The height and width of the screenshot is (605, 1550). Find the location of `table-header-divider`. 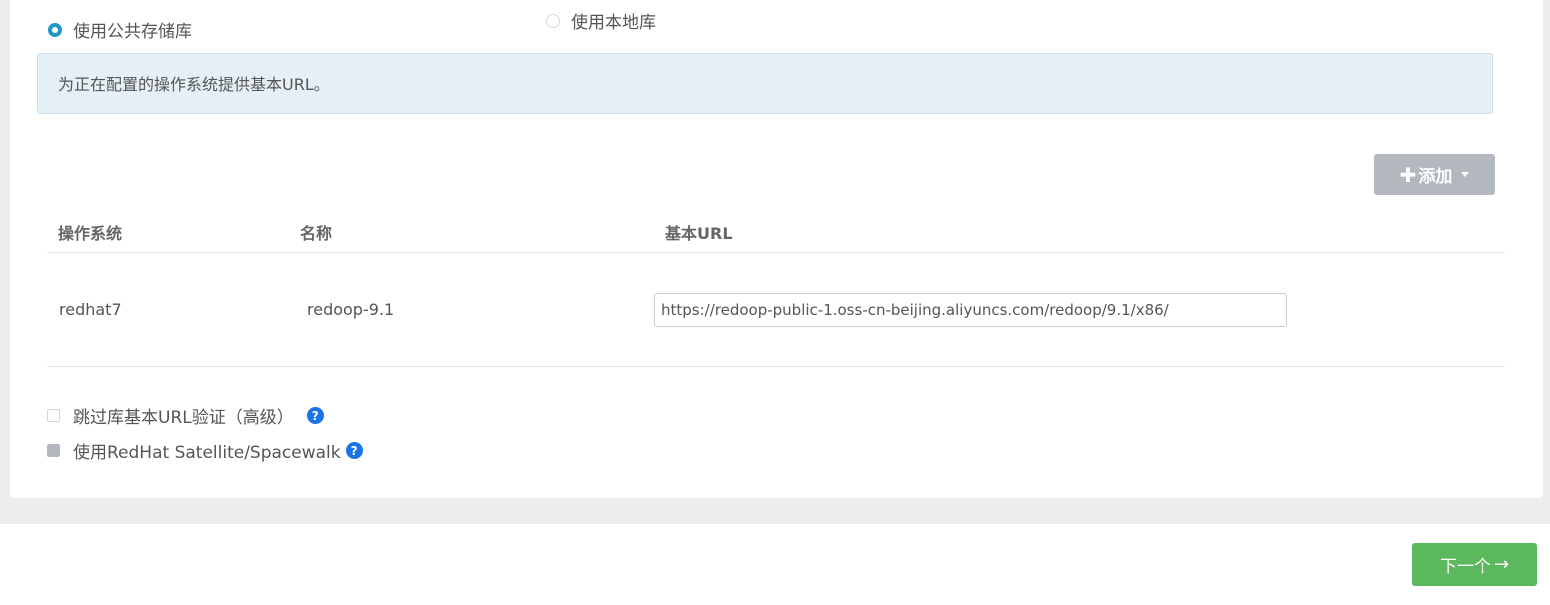

table-header-divider is located at coordinates (776, 252).